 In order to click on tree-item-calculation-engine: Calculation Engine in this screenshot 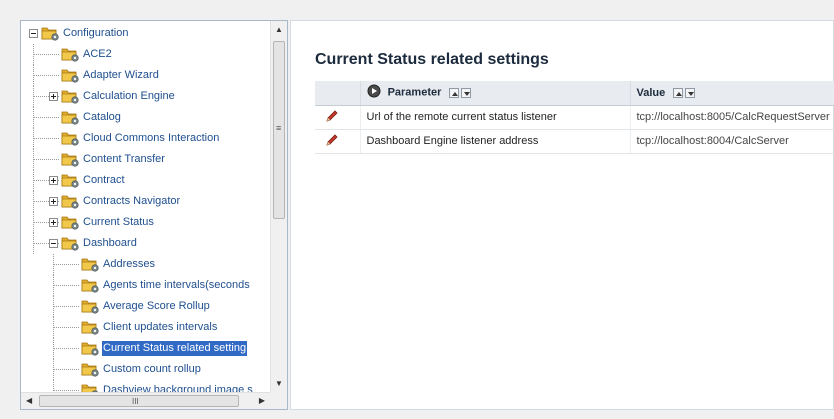, I will do `click(145, 96)`.